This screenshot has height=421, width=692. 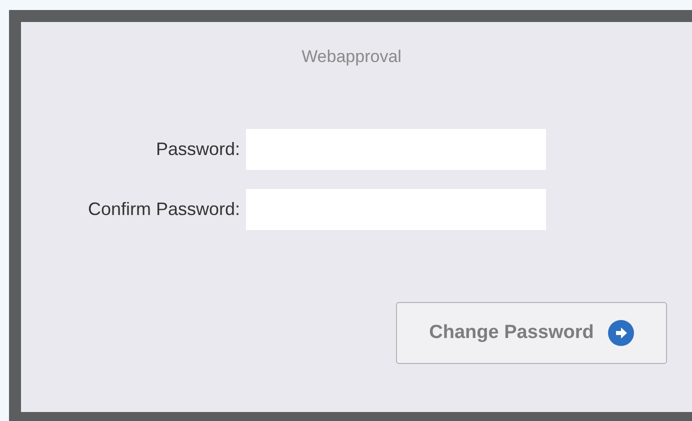 I want to click on arrow-right-icon, so click(x=621, y=333).